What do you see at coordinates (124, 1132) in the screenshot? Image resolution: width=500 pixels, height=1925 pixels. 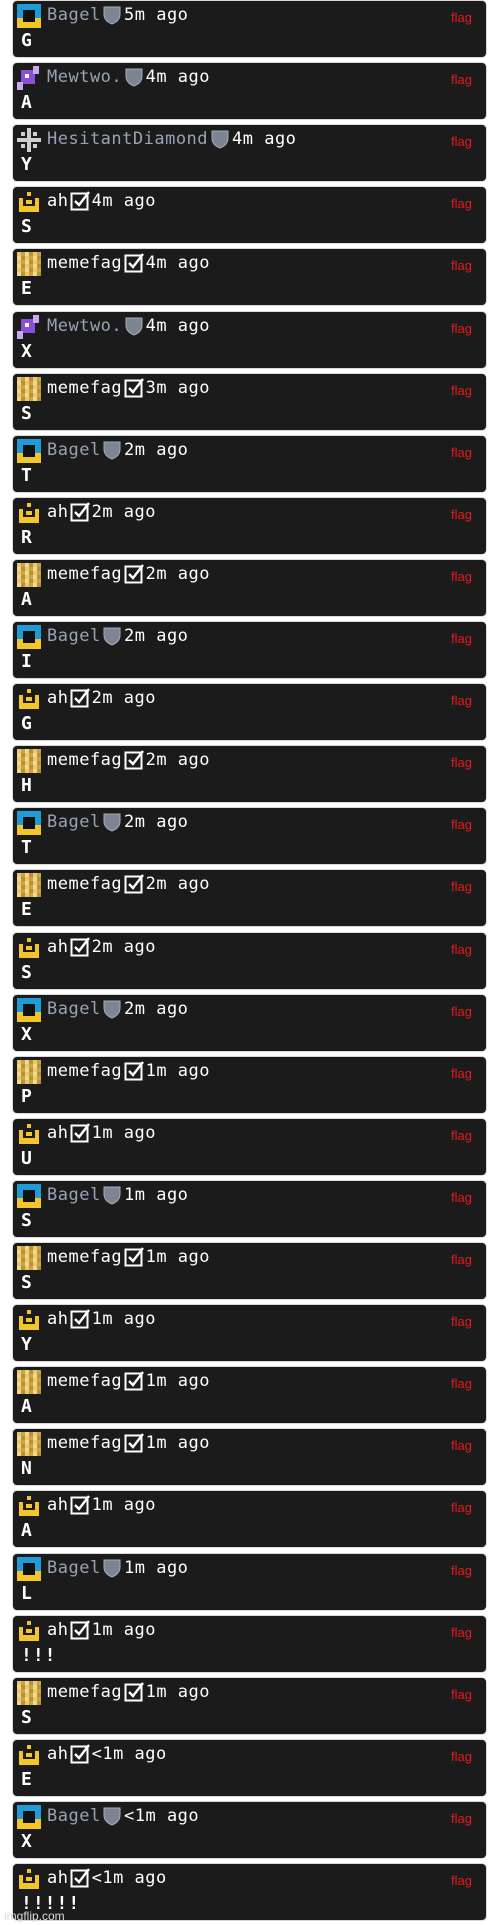 I see `timestamp: 1m ago` at bounding box center [124, 1132].